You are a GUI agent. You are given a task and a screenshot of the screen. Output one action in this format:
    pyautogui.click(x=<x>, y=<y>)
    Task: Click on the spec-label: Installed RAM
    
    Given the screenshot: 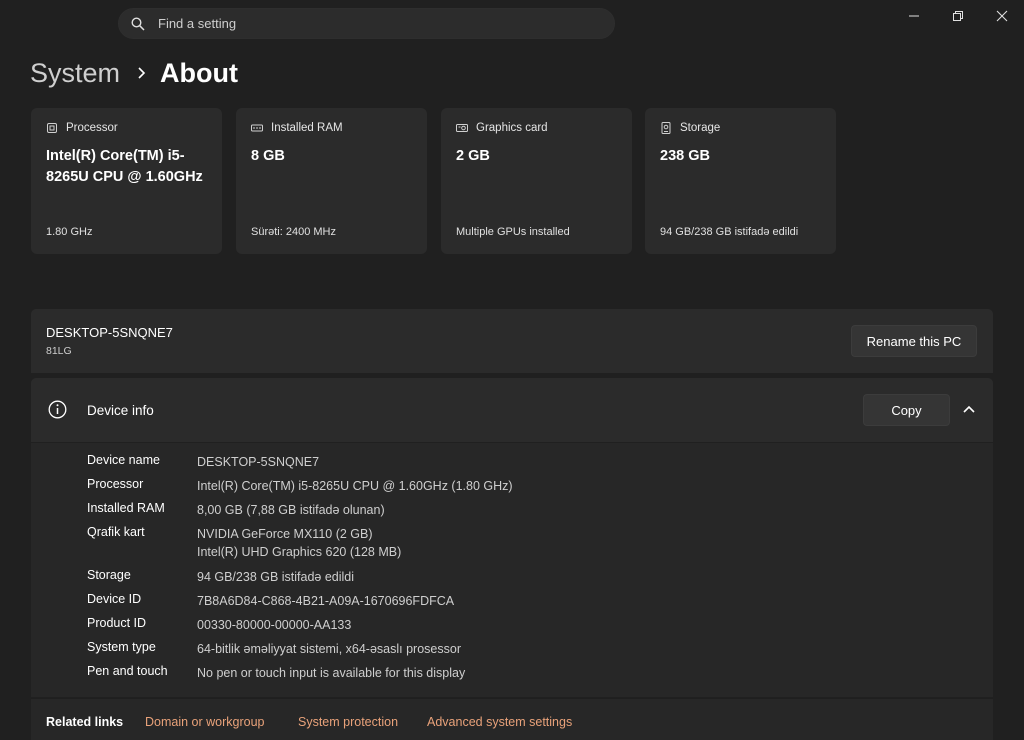 What is the action you would take?
    pyautogui.click(x=126, y=508)
    